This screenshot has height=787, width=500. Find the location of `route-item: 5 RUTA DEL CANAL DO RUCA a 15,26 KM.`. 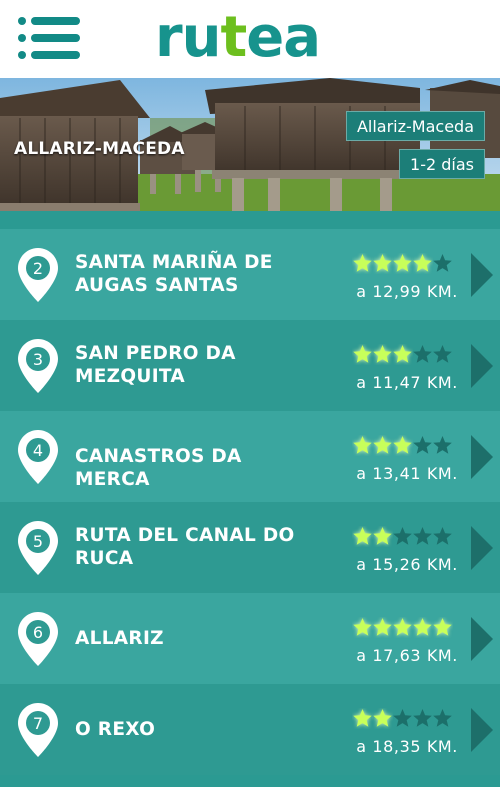

route-item: 5 RUTA DEL CANAL DO RUCA a 15,26 KM. is located at coordinates (250, 547).